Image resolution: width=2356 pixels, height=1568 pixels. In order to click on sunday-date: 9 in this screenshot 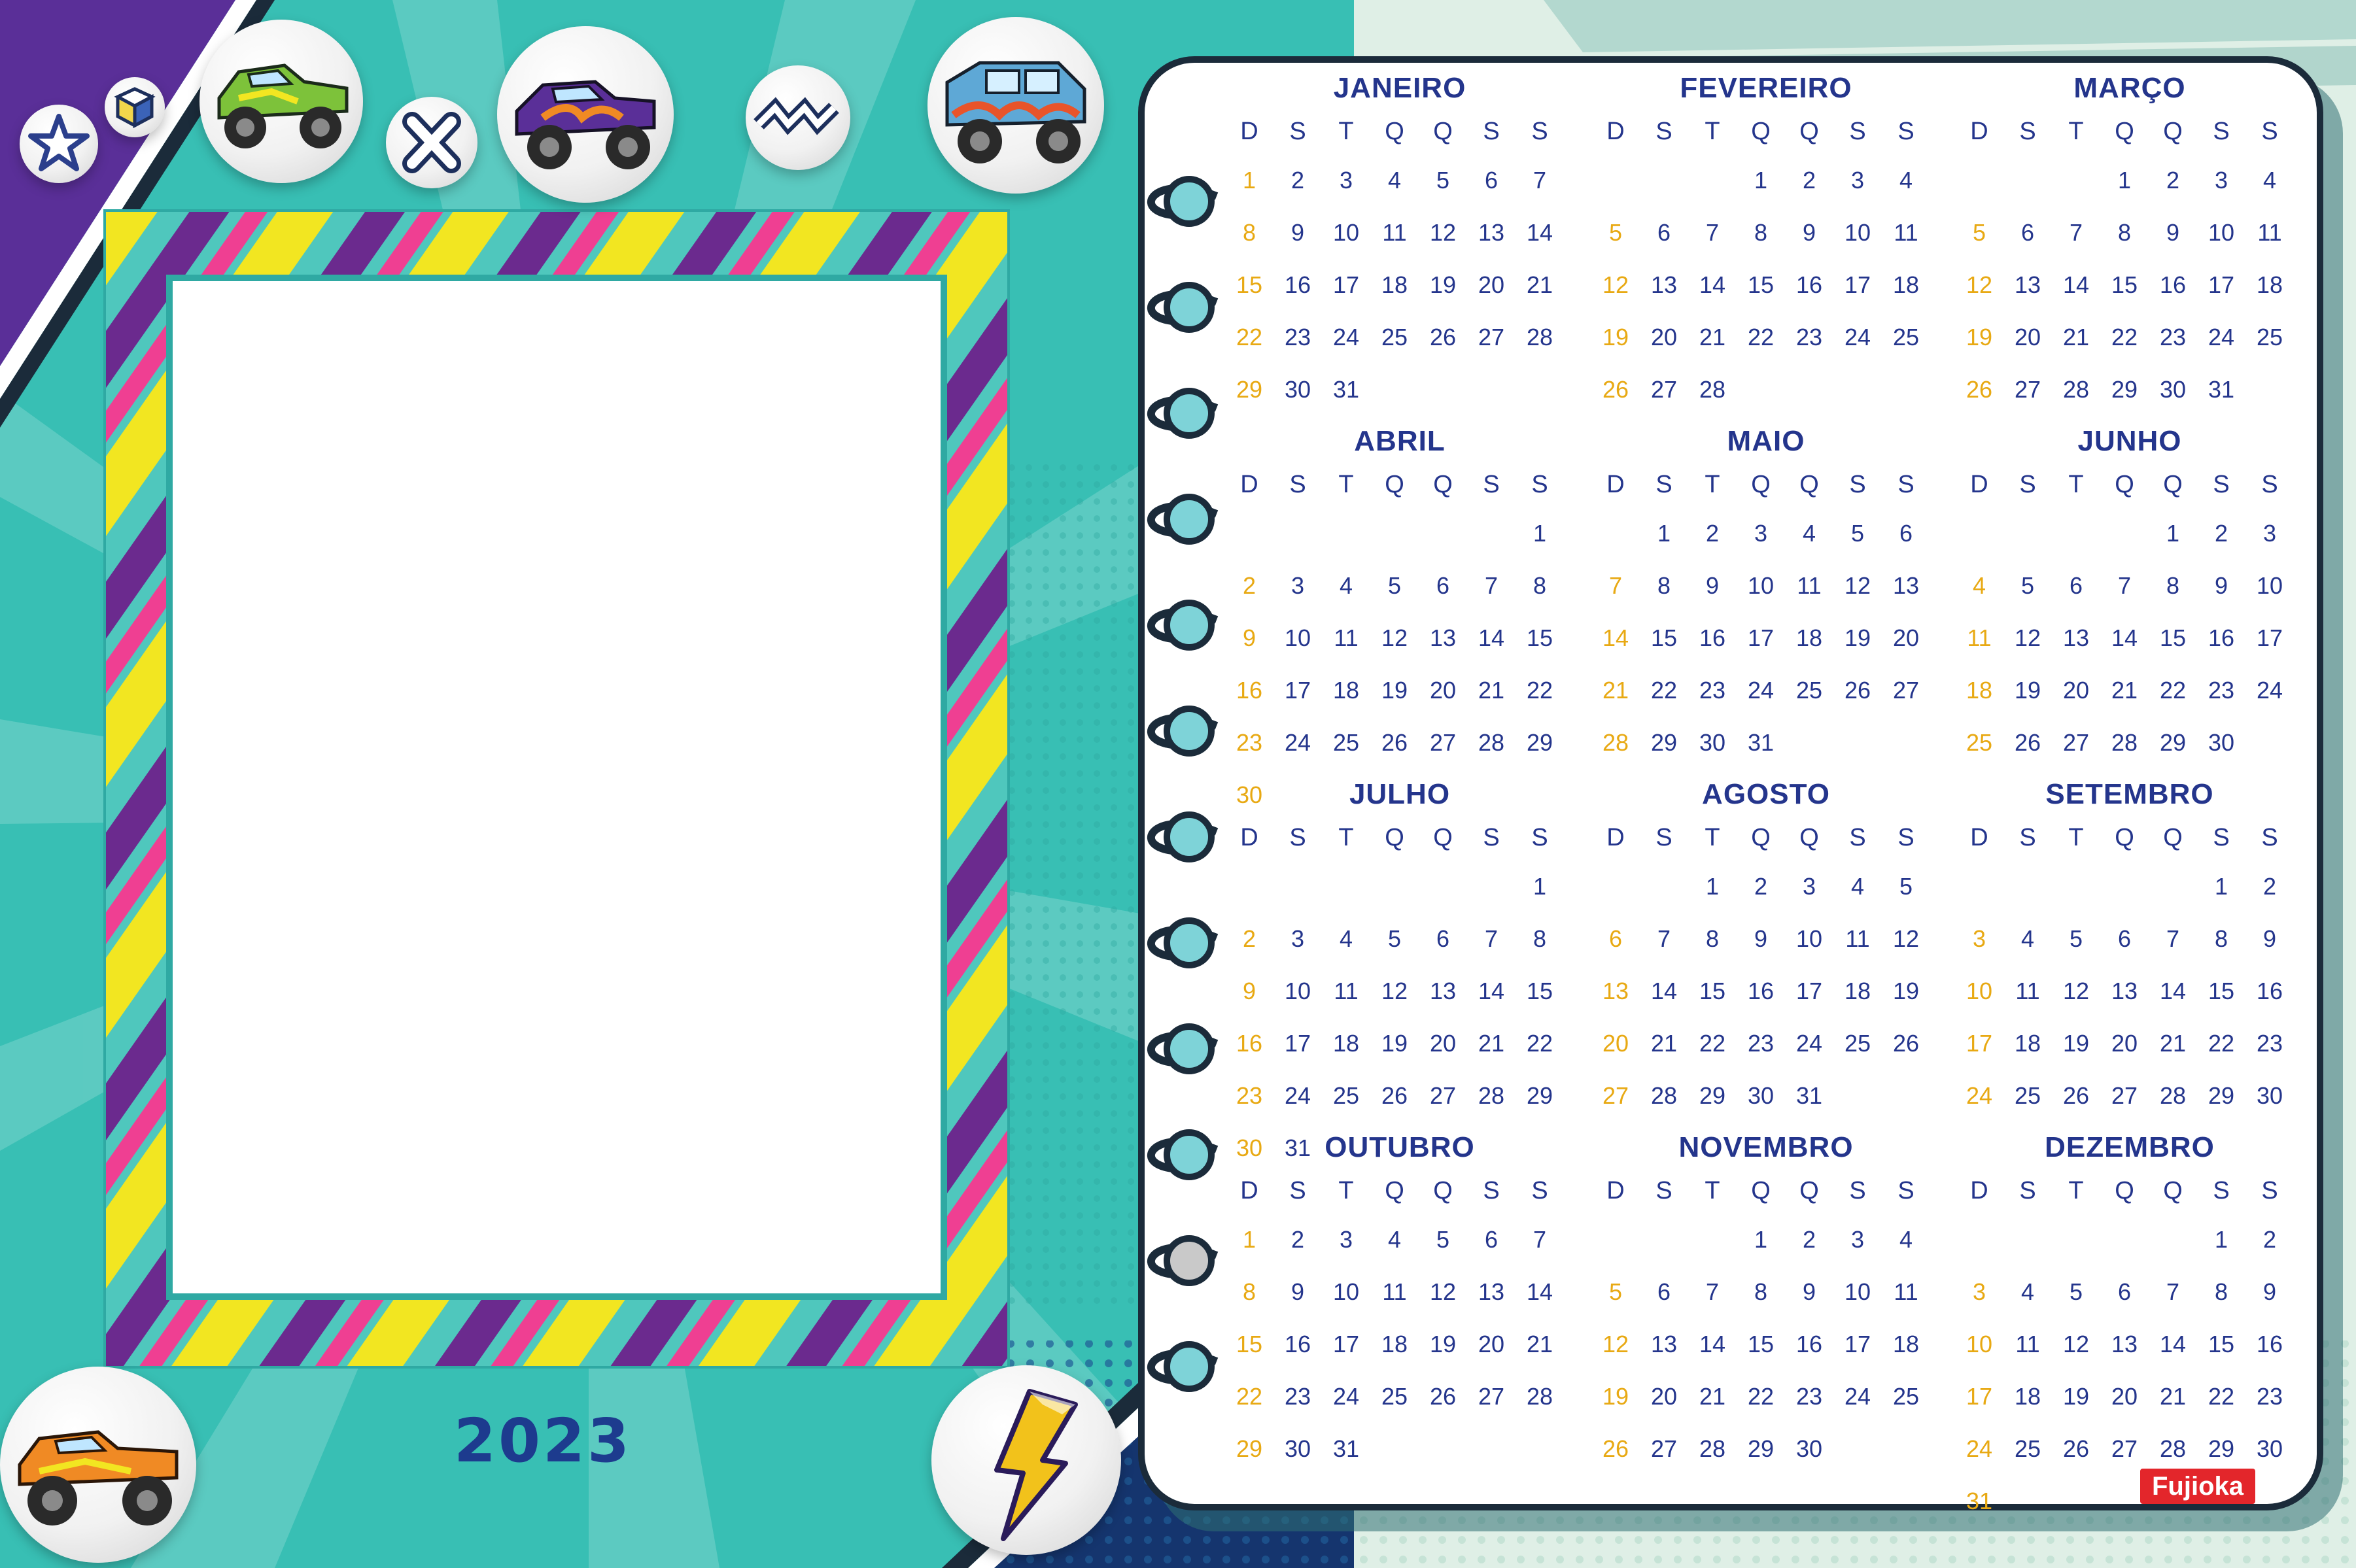, I will do `click(1249, 991)`.